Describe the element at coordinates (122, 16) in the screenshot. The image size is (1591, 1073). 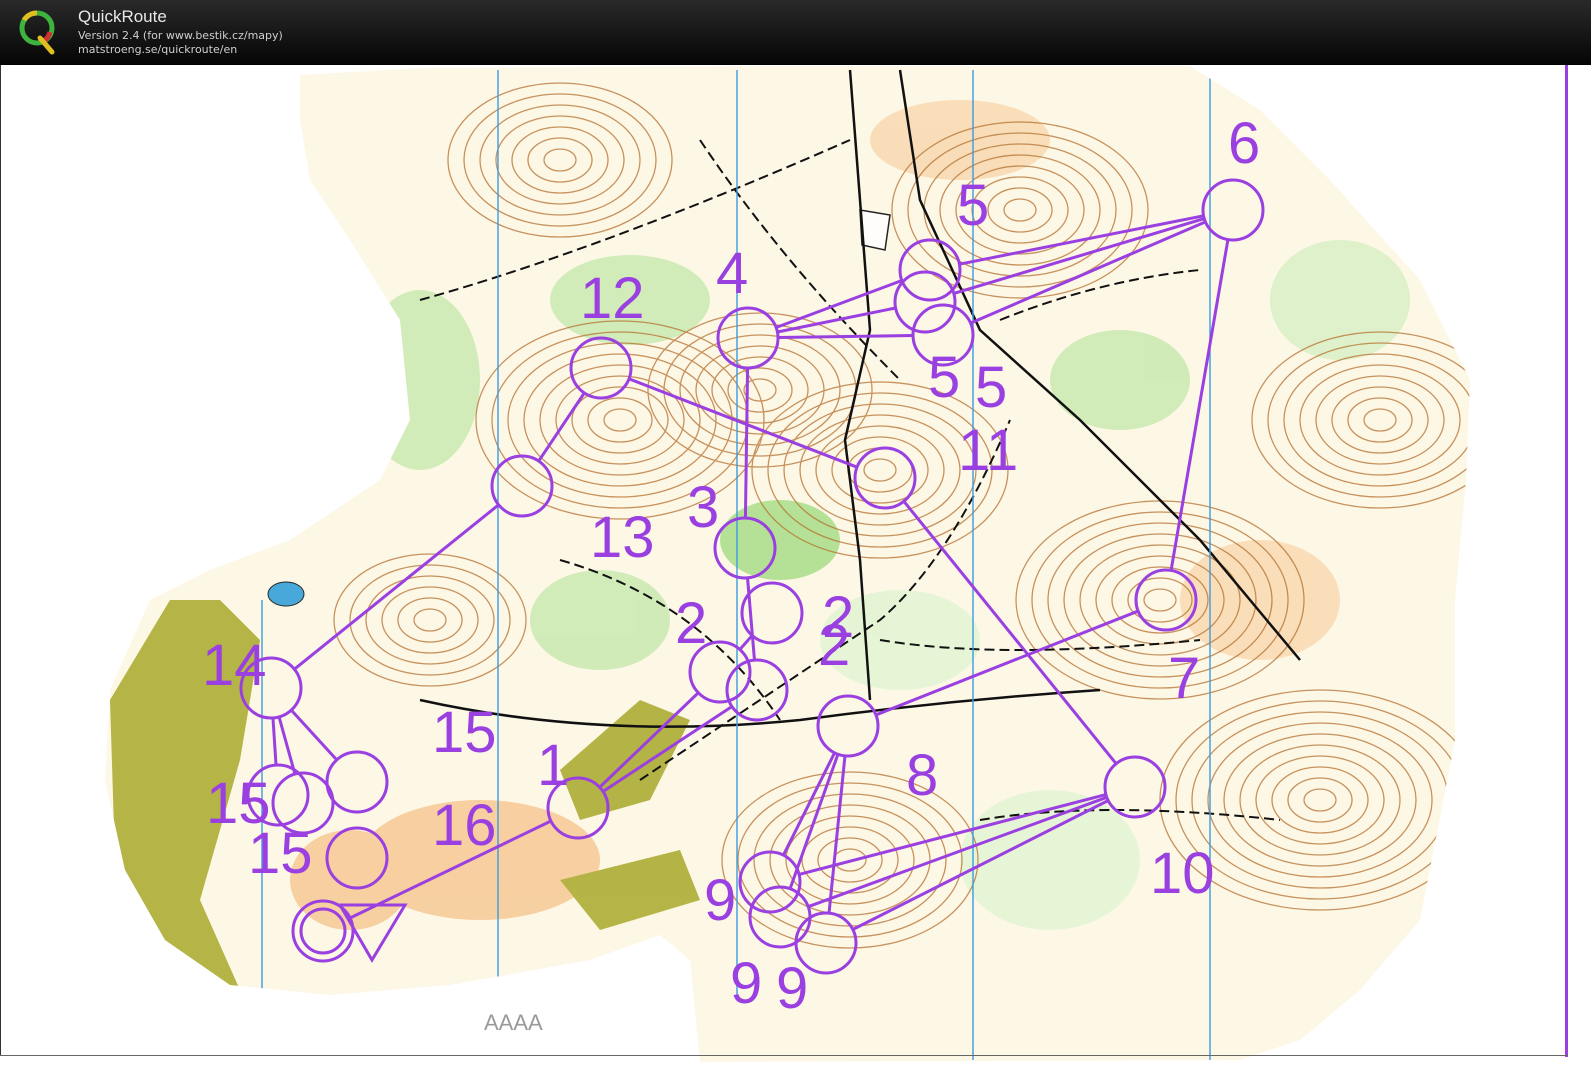
I see `app-title: QuickRoute` at that location.